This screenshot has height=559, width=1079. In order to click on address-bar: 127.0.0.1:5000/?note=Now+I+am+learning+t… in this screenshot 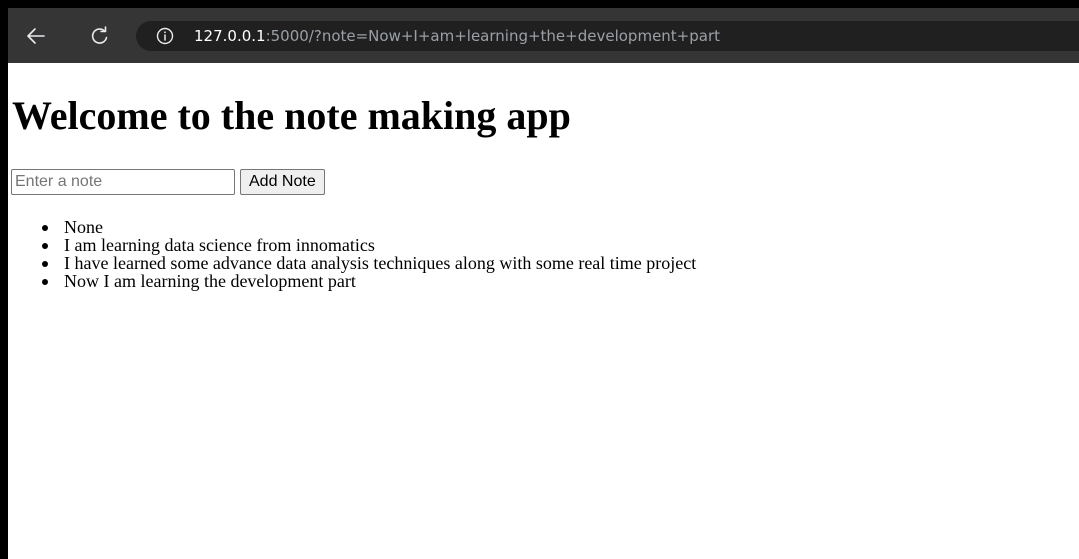, I will do `click(607, 36)`.